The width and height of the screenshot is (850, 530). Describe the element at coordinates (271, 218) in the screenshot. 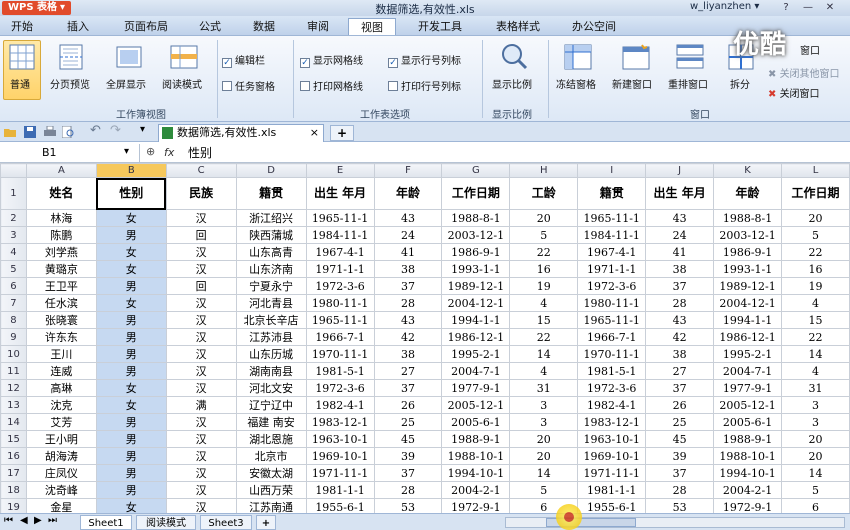

I see `table-cell: 浙江绍兴` at that location.